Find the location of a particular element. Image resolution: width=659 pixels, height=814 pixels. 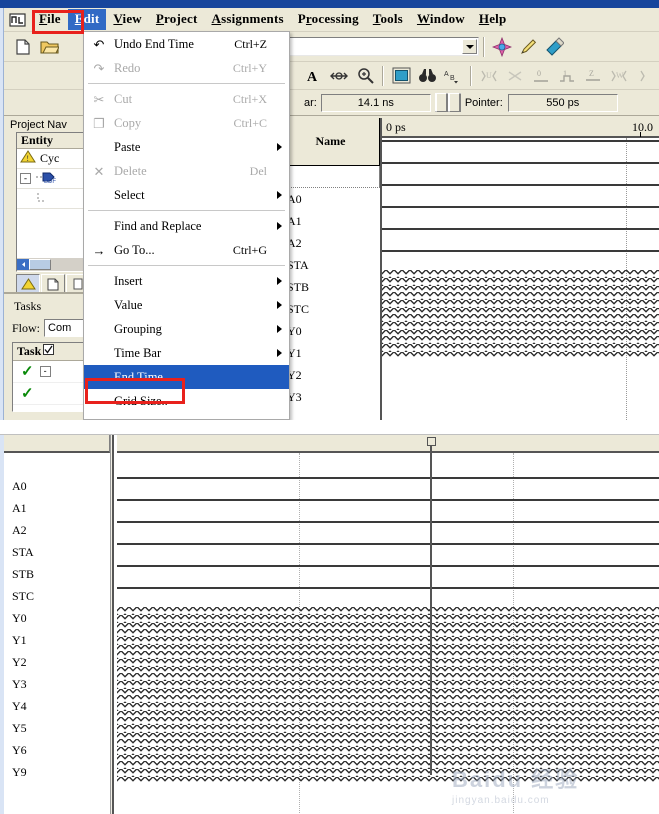

pencil-edit-icon is located at coordinates (528, 47).